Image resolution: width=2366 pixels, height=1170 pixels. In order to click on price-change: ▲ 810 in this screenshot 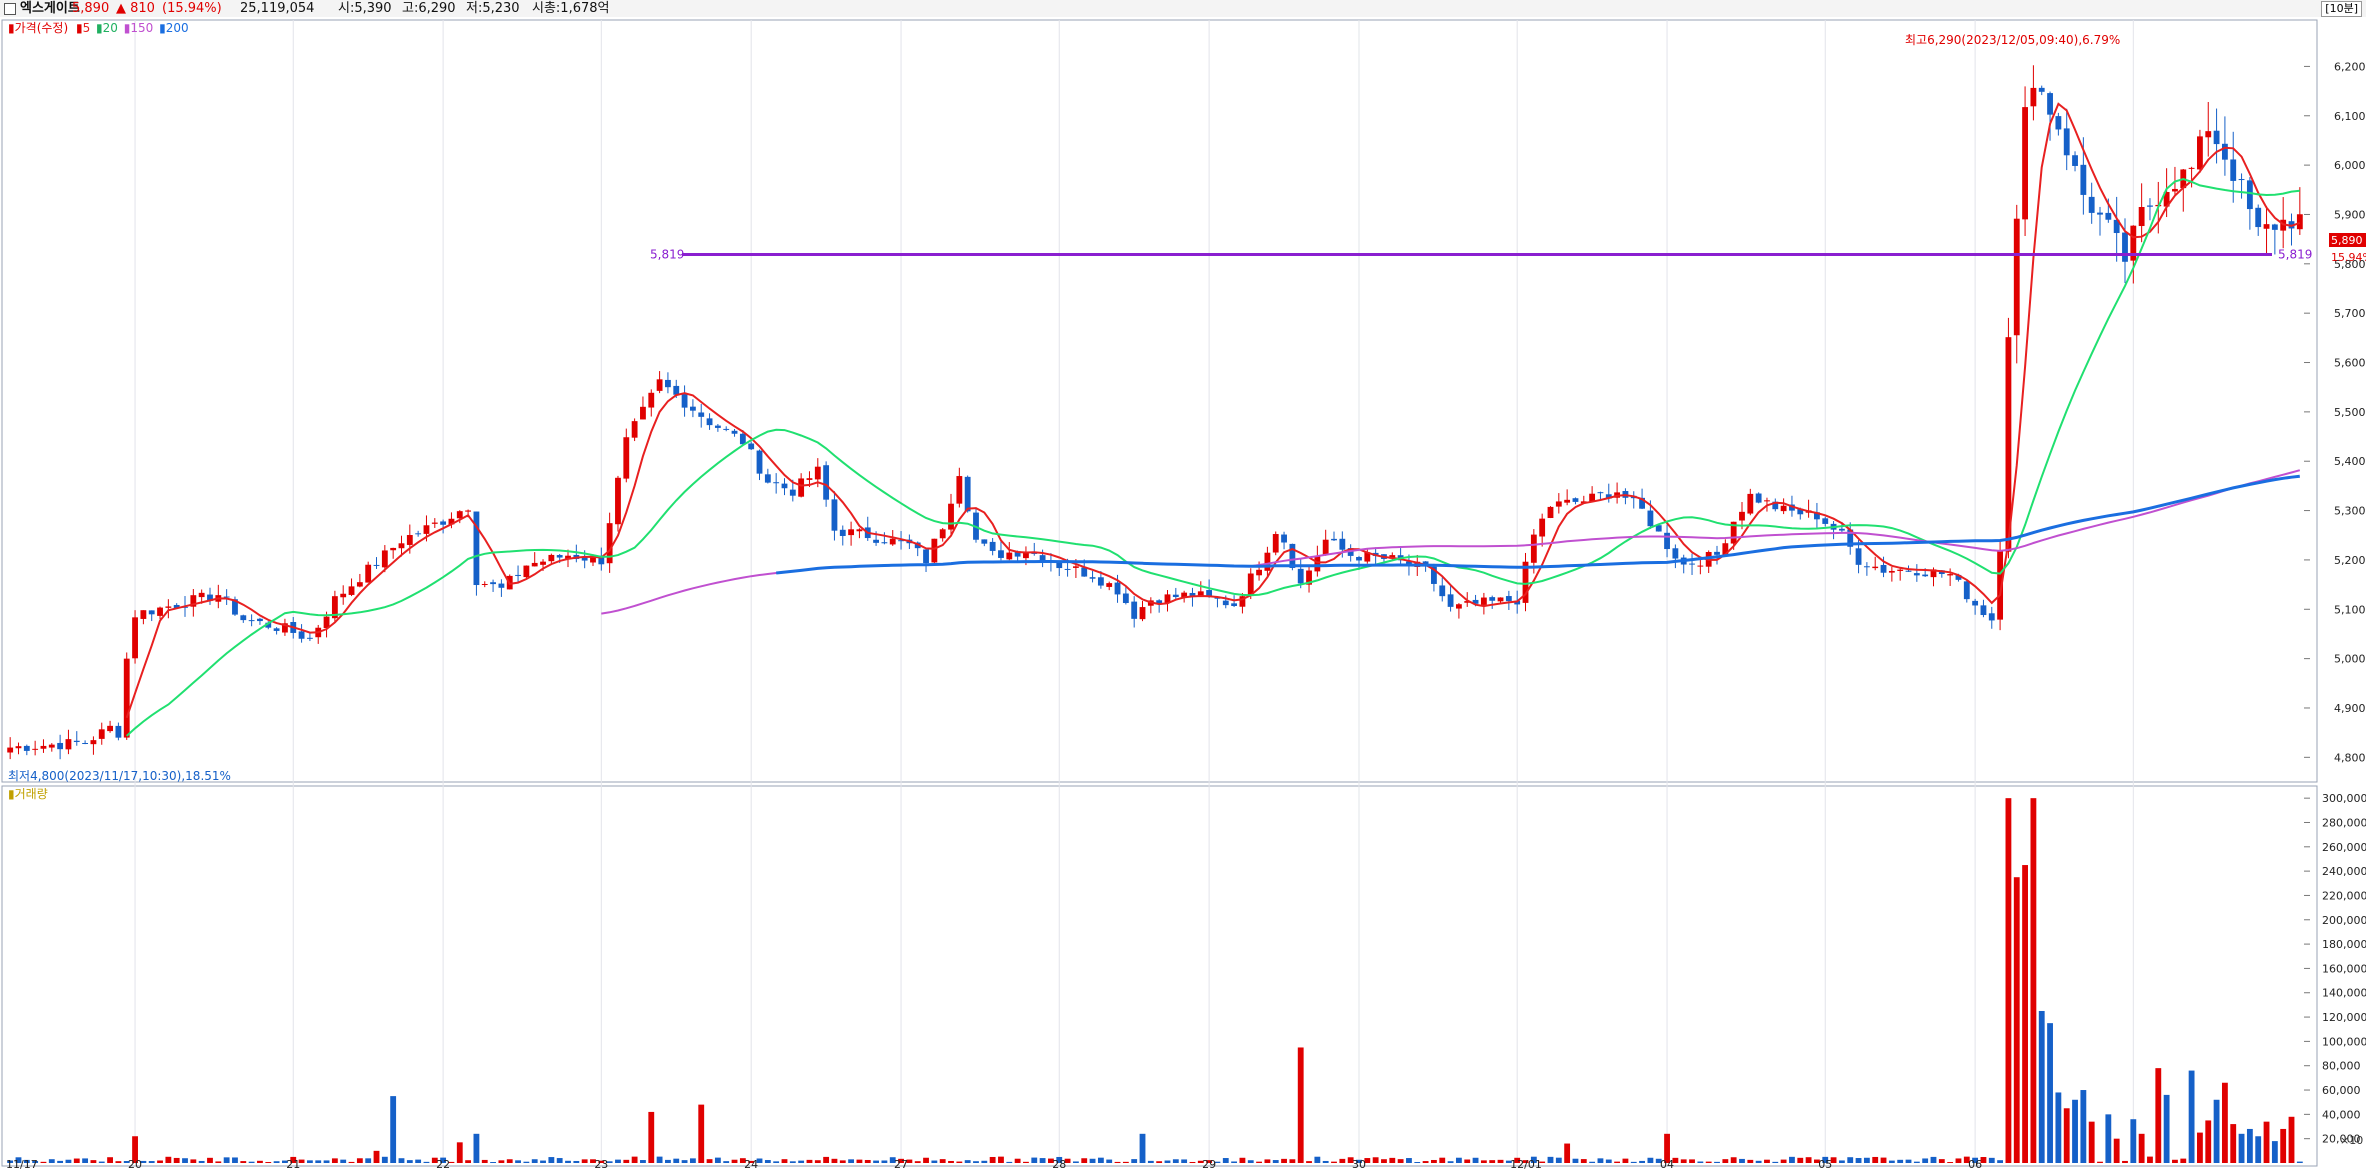, I will do `click(135, 8)`.